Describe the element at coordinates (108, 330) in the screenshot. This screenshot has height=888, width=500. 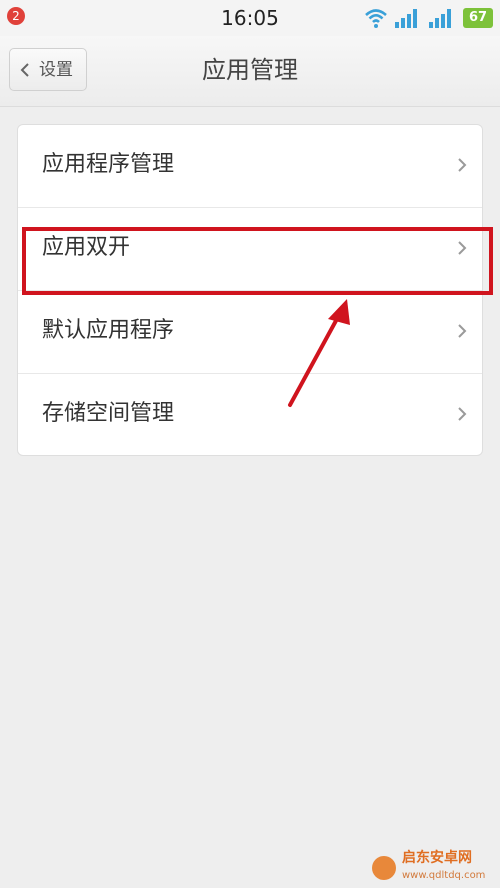
I see `menu-item-label: 默认应用程序` at that location.